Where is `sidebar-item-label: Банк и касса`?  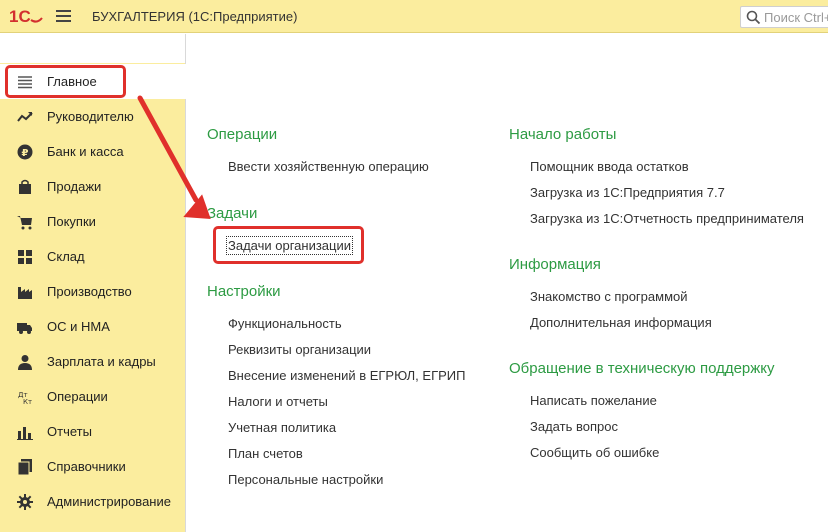 sidebar-item-label: Банк и касса is located at coordinates (85, 151).